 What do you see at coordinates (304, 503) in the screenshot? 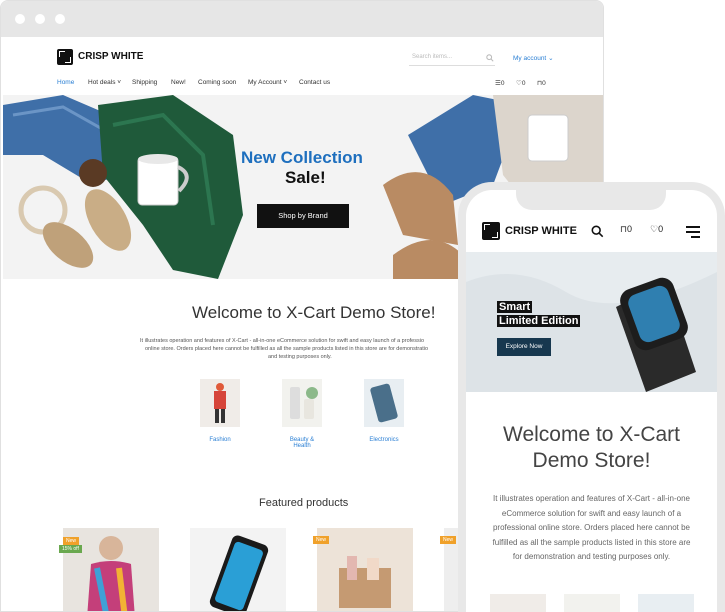
I see `featured-heading: Featured products` at bounding box center [304, 503].